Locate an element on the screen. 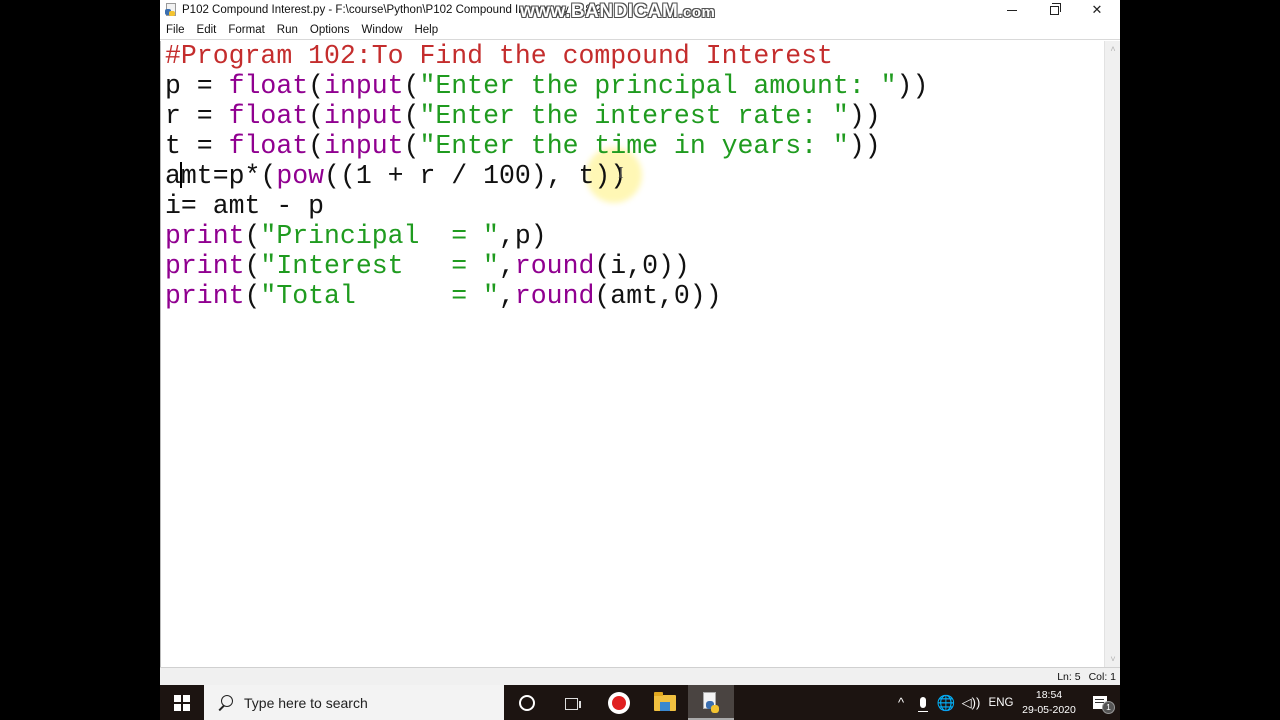  line-number: Ln: 5 is located at coordinates (1069, 676).